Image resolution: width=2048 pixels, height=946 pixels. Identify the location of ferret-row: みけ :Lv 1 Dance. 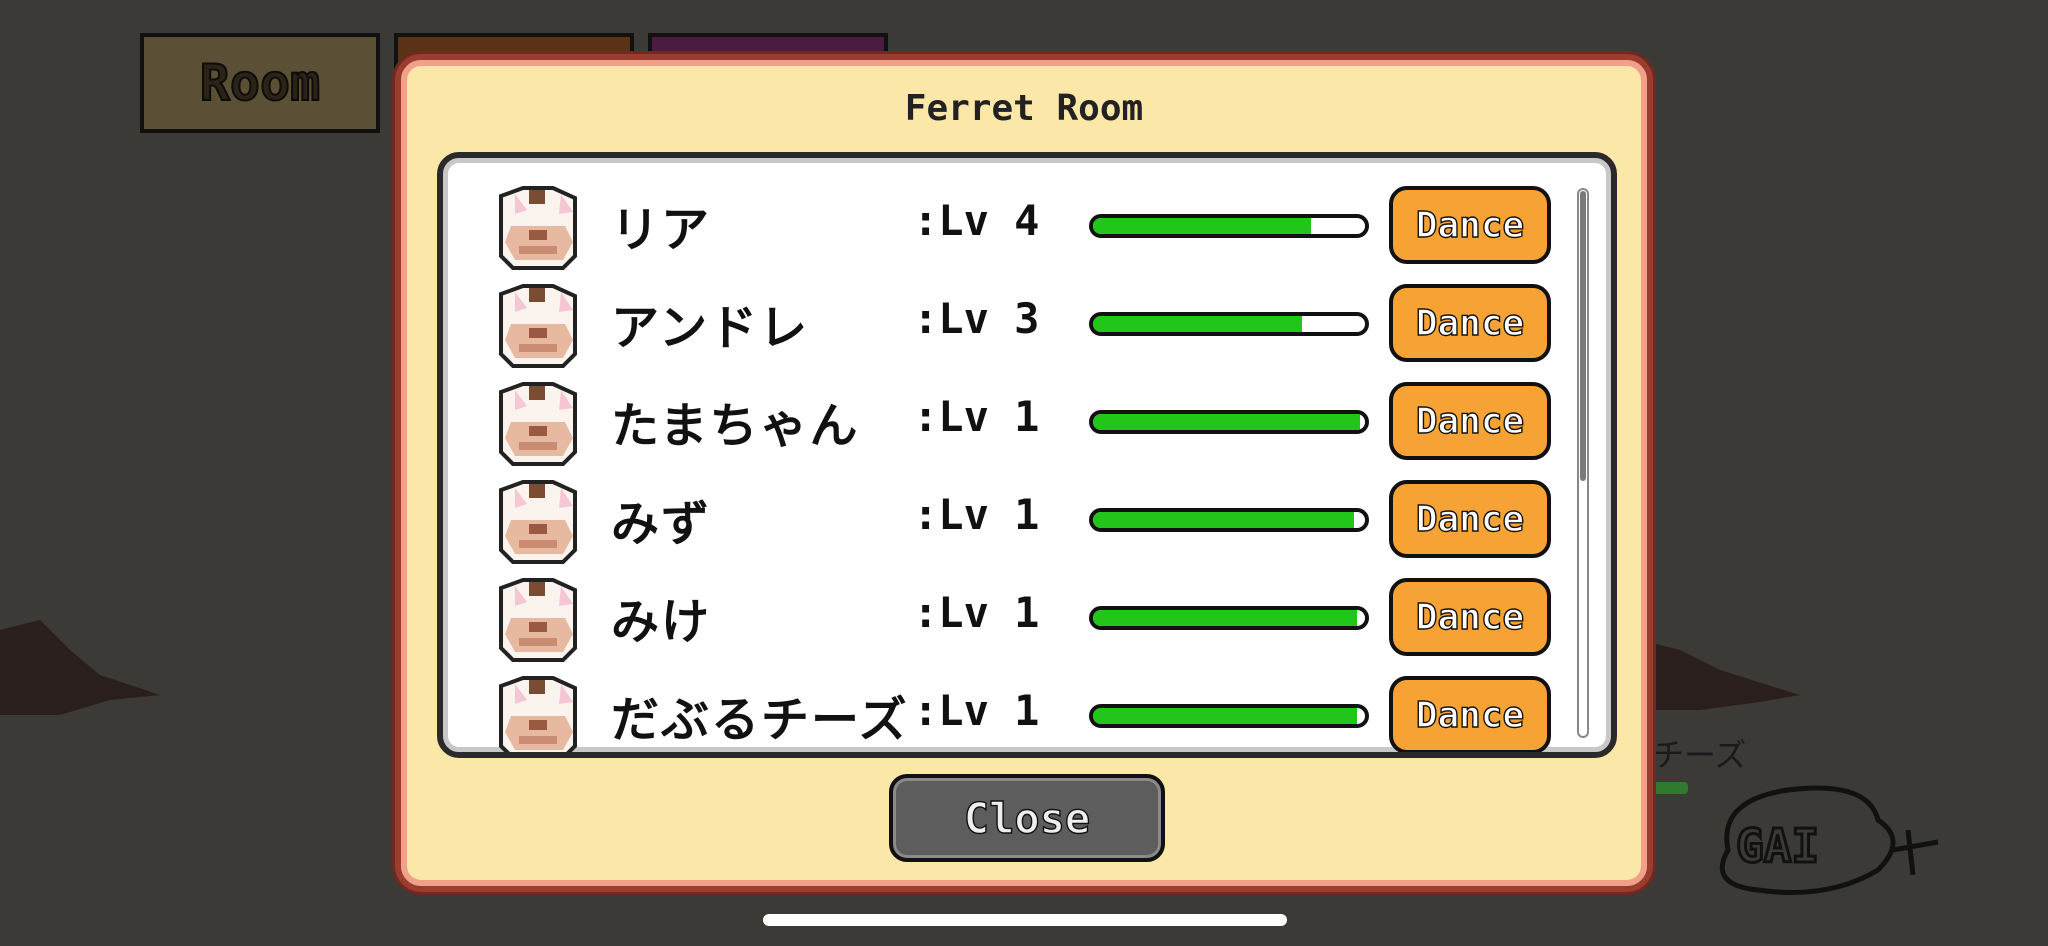
(1003, 611).